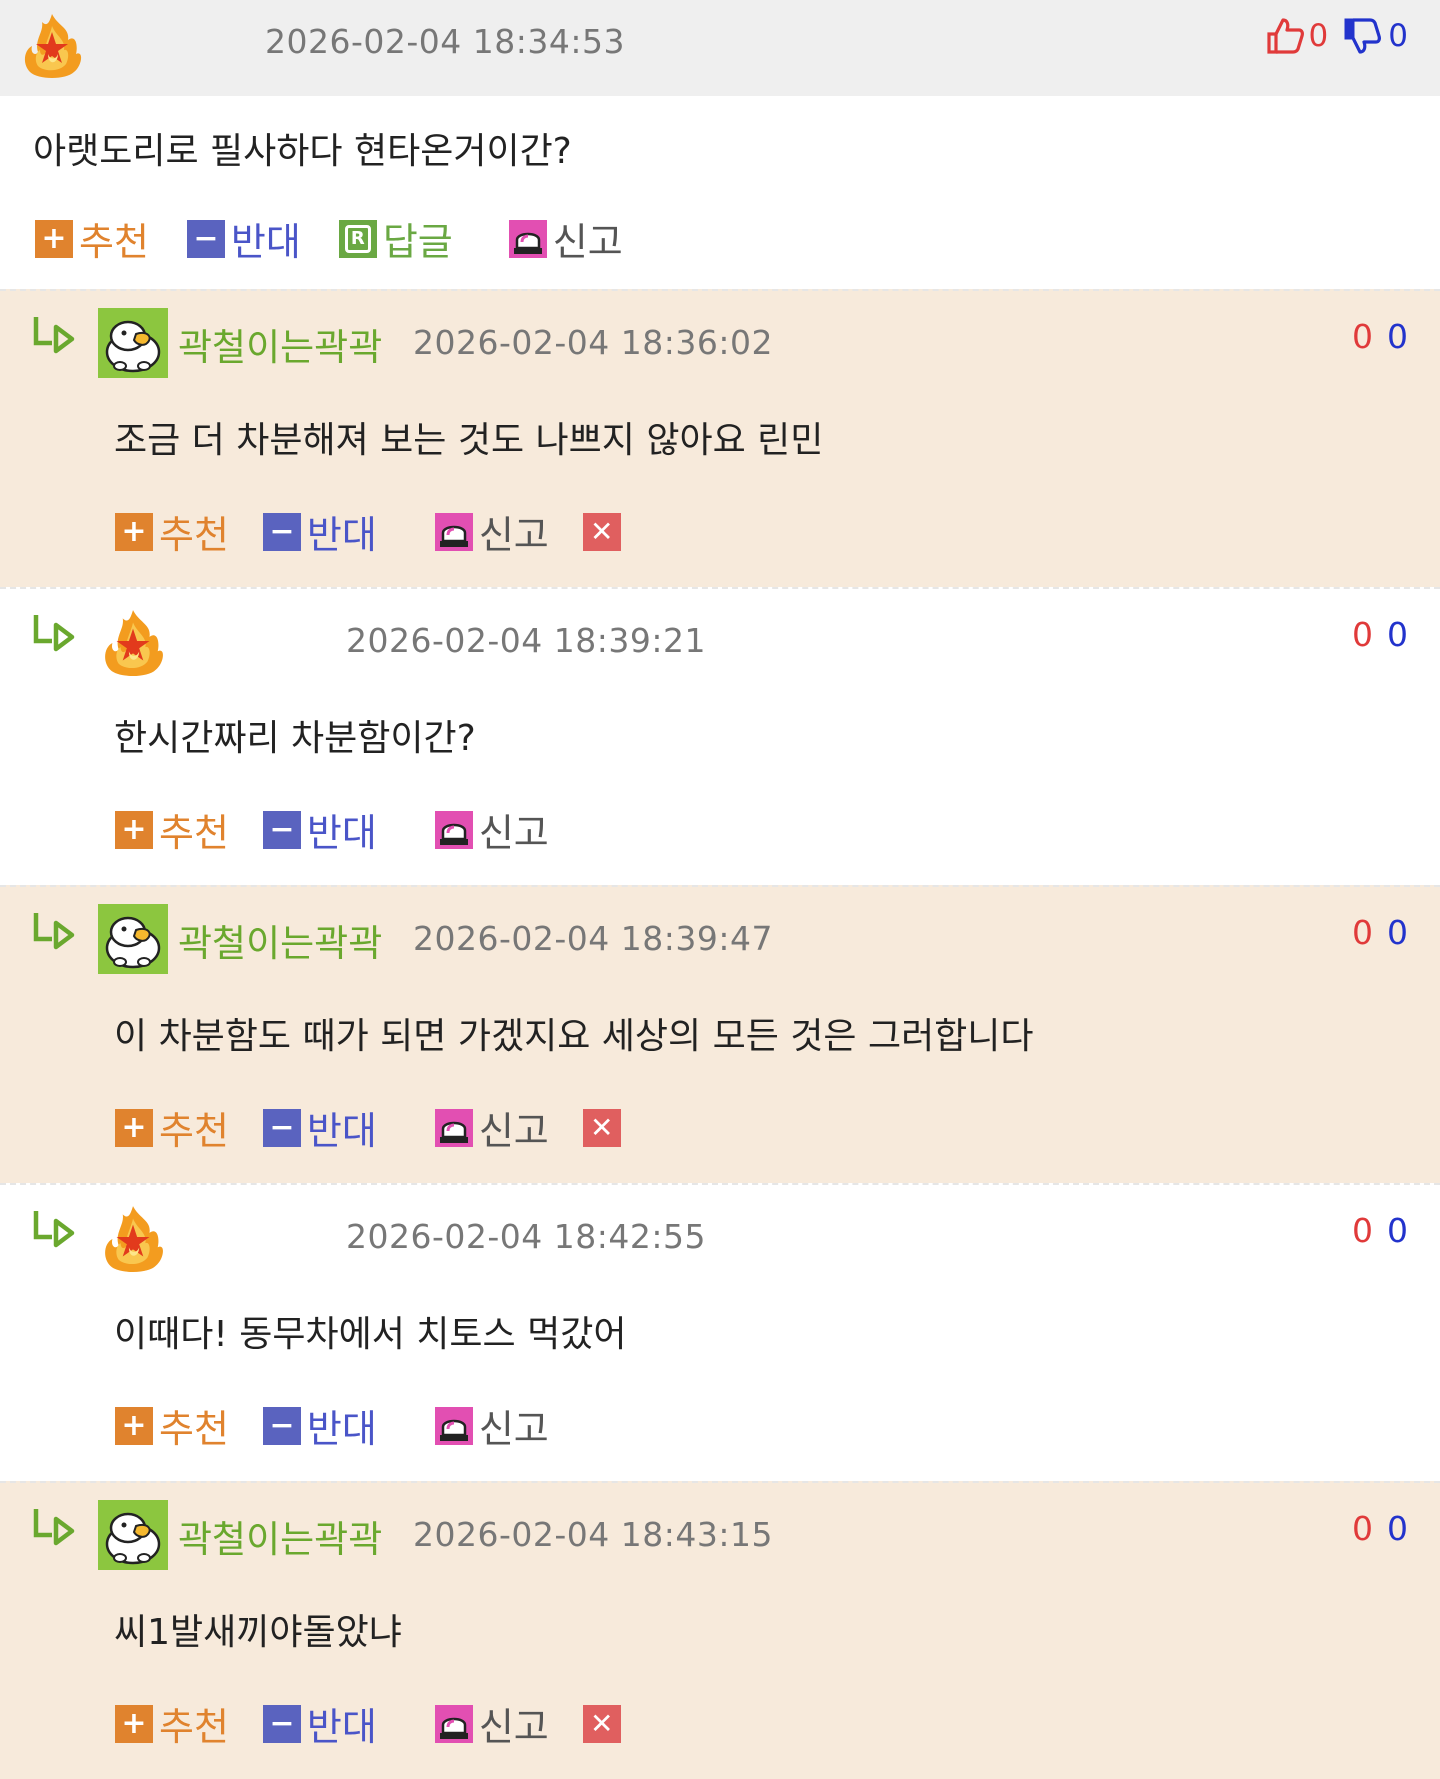 The width and height of the screenshot is (1440, 1779). I want to click on reply-content: 이 차분함도 때가 되면 가겠지요 세상의 모든 것은 그러합니다, so click(574, 1036).